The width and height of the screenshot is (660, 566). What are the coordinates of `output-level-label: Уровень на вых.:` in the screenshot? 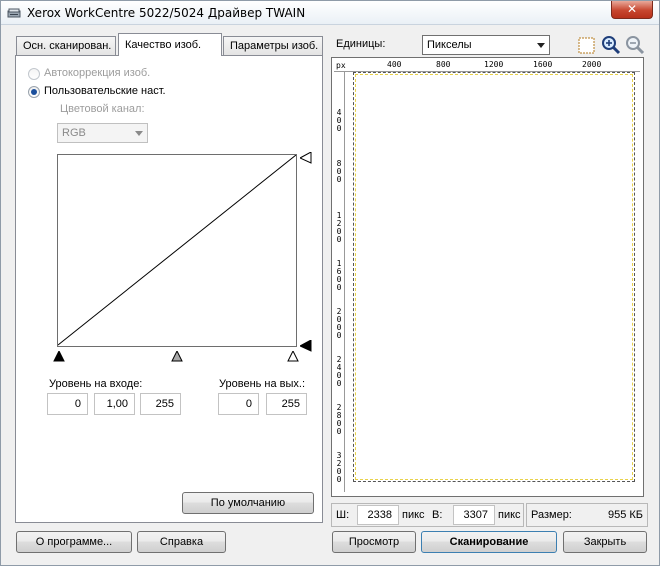 It's located at (262, 384).